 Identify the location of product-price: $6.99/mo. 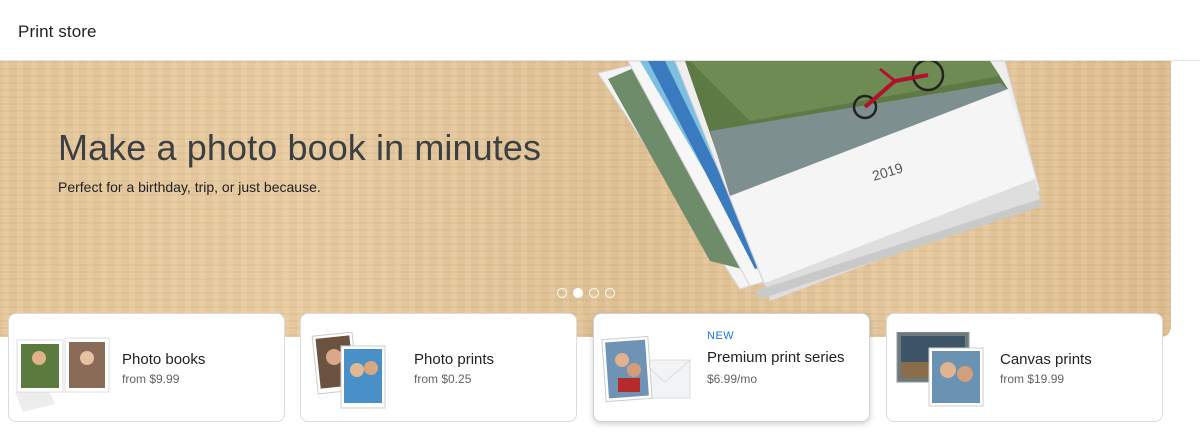
(732, 379).